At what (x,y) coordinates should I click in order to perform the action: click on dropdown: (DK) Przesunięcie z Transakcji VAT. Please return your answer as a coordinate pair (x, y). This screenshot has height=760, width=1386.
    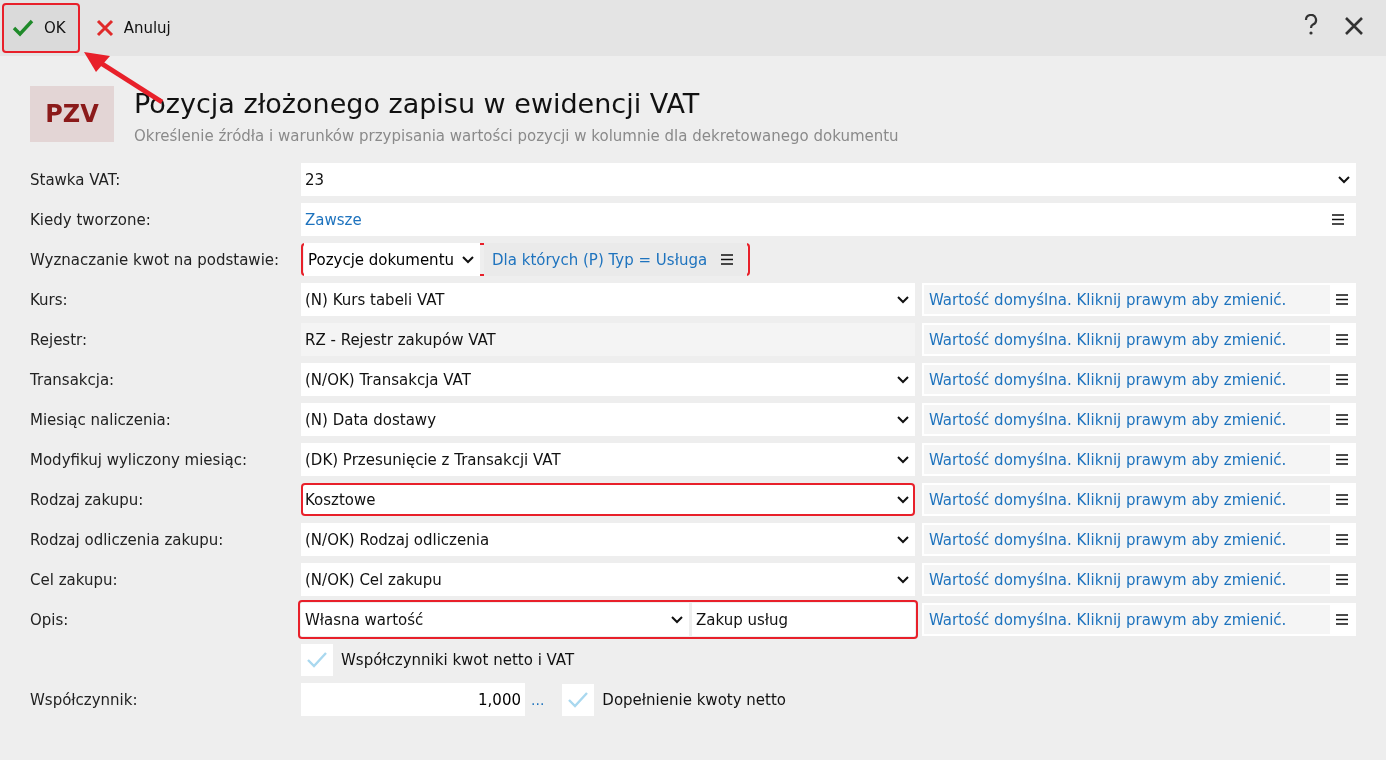
    Looking at the image, I should click on (608, 459).